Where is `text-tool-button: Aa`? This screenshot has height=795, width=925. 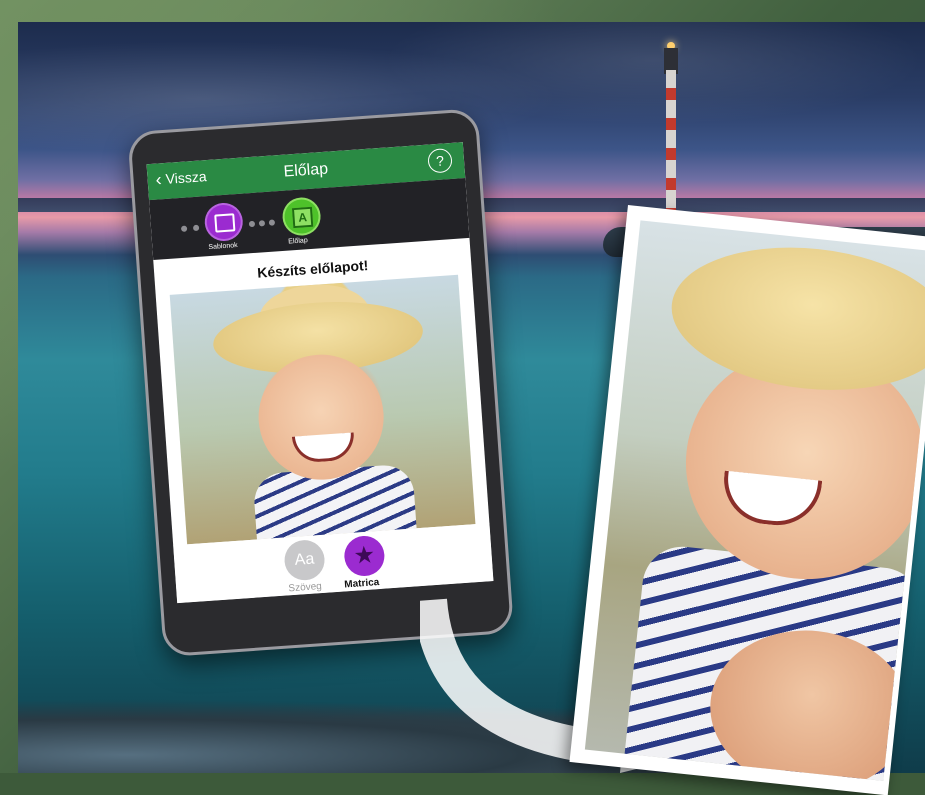
text-tool-button: Aa is located at coordinates (304, 560).